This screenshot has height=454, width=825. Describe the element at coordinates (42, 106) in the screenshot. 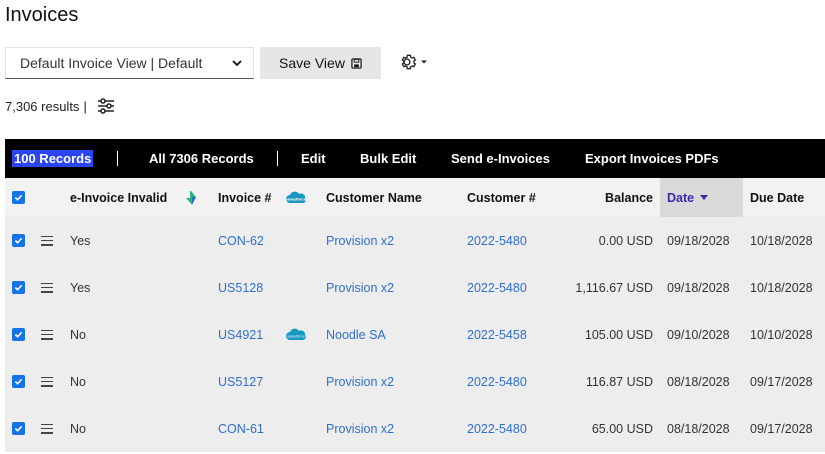

I see `results-count: 7,306 results` at that location.